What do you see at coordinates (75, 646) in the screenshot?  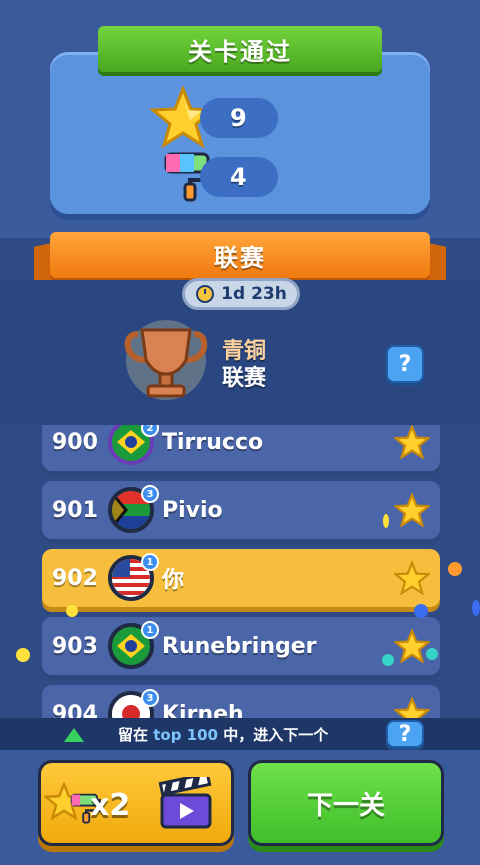 I see `rank-number: 903` at bounding box center [75, 646].